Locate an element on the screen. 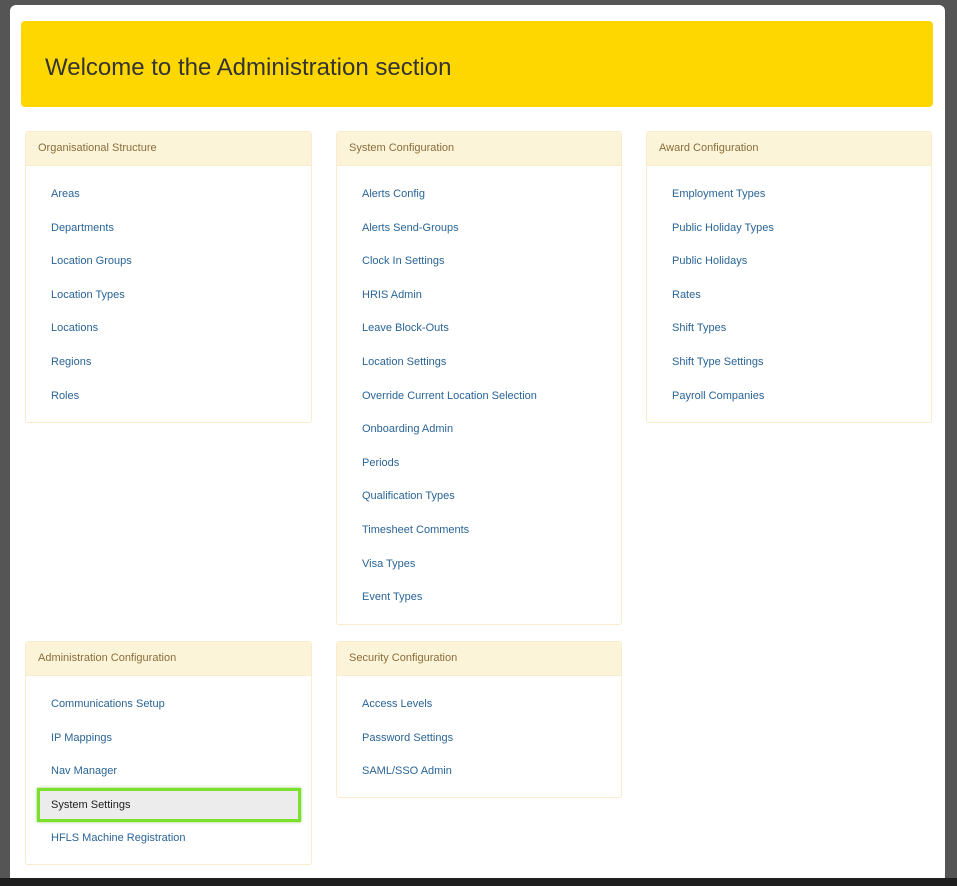  menu-link-label: Regions is located at coordinates (71, 362).